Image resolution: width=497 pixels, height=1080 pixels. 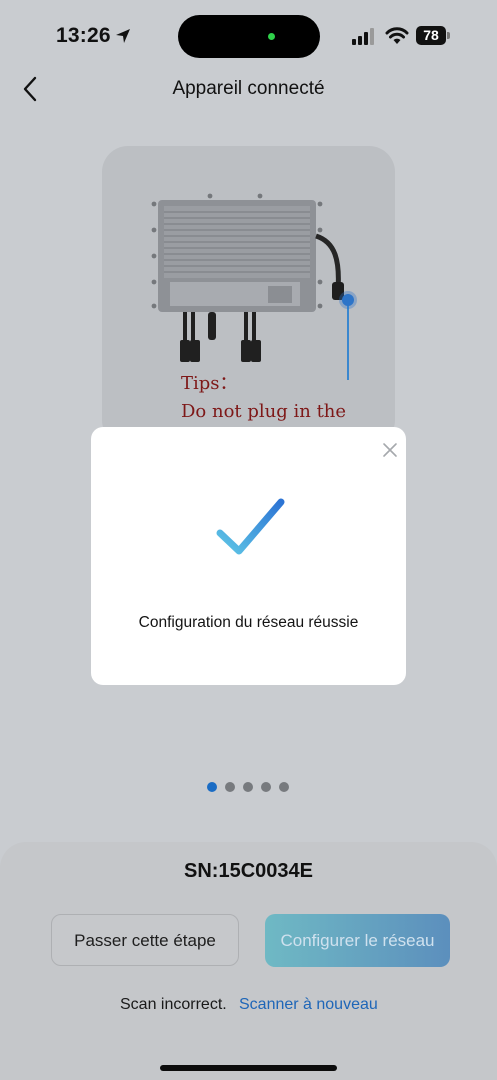 What do you see at coordinates (448, 35) in the screenshot?
I see `battery-cap` at bounding box center [448, 35].